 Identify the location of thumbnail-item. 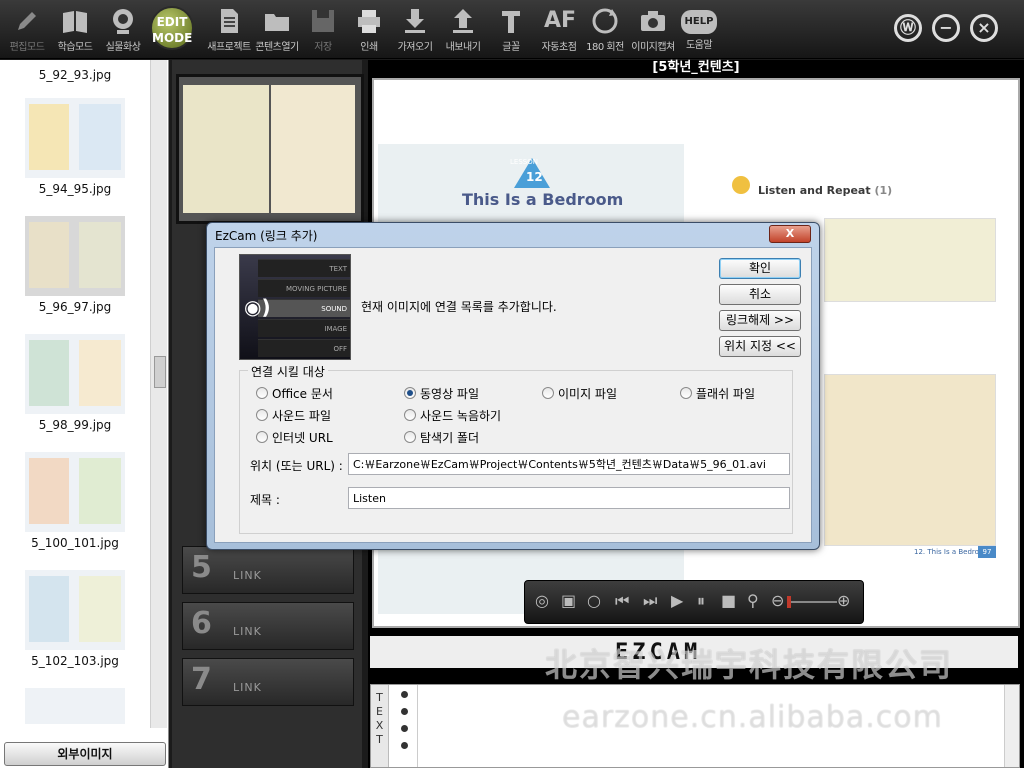
(75, 706).